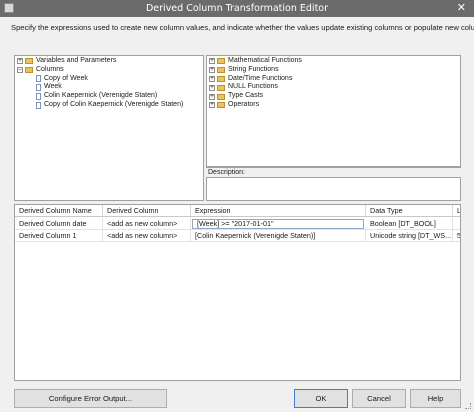 The image size is (474, 412). What do you see at coordinates (109, 70) in the screenshot?
I see `tree-item-columns: − Columns` at bounding box center [109, 70].